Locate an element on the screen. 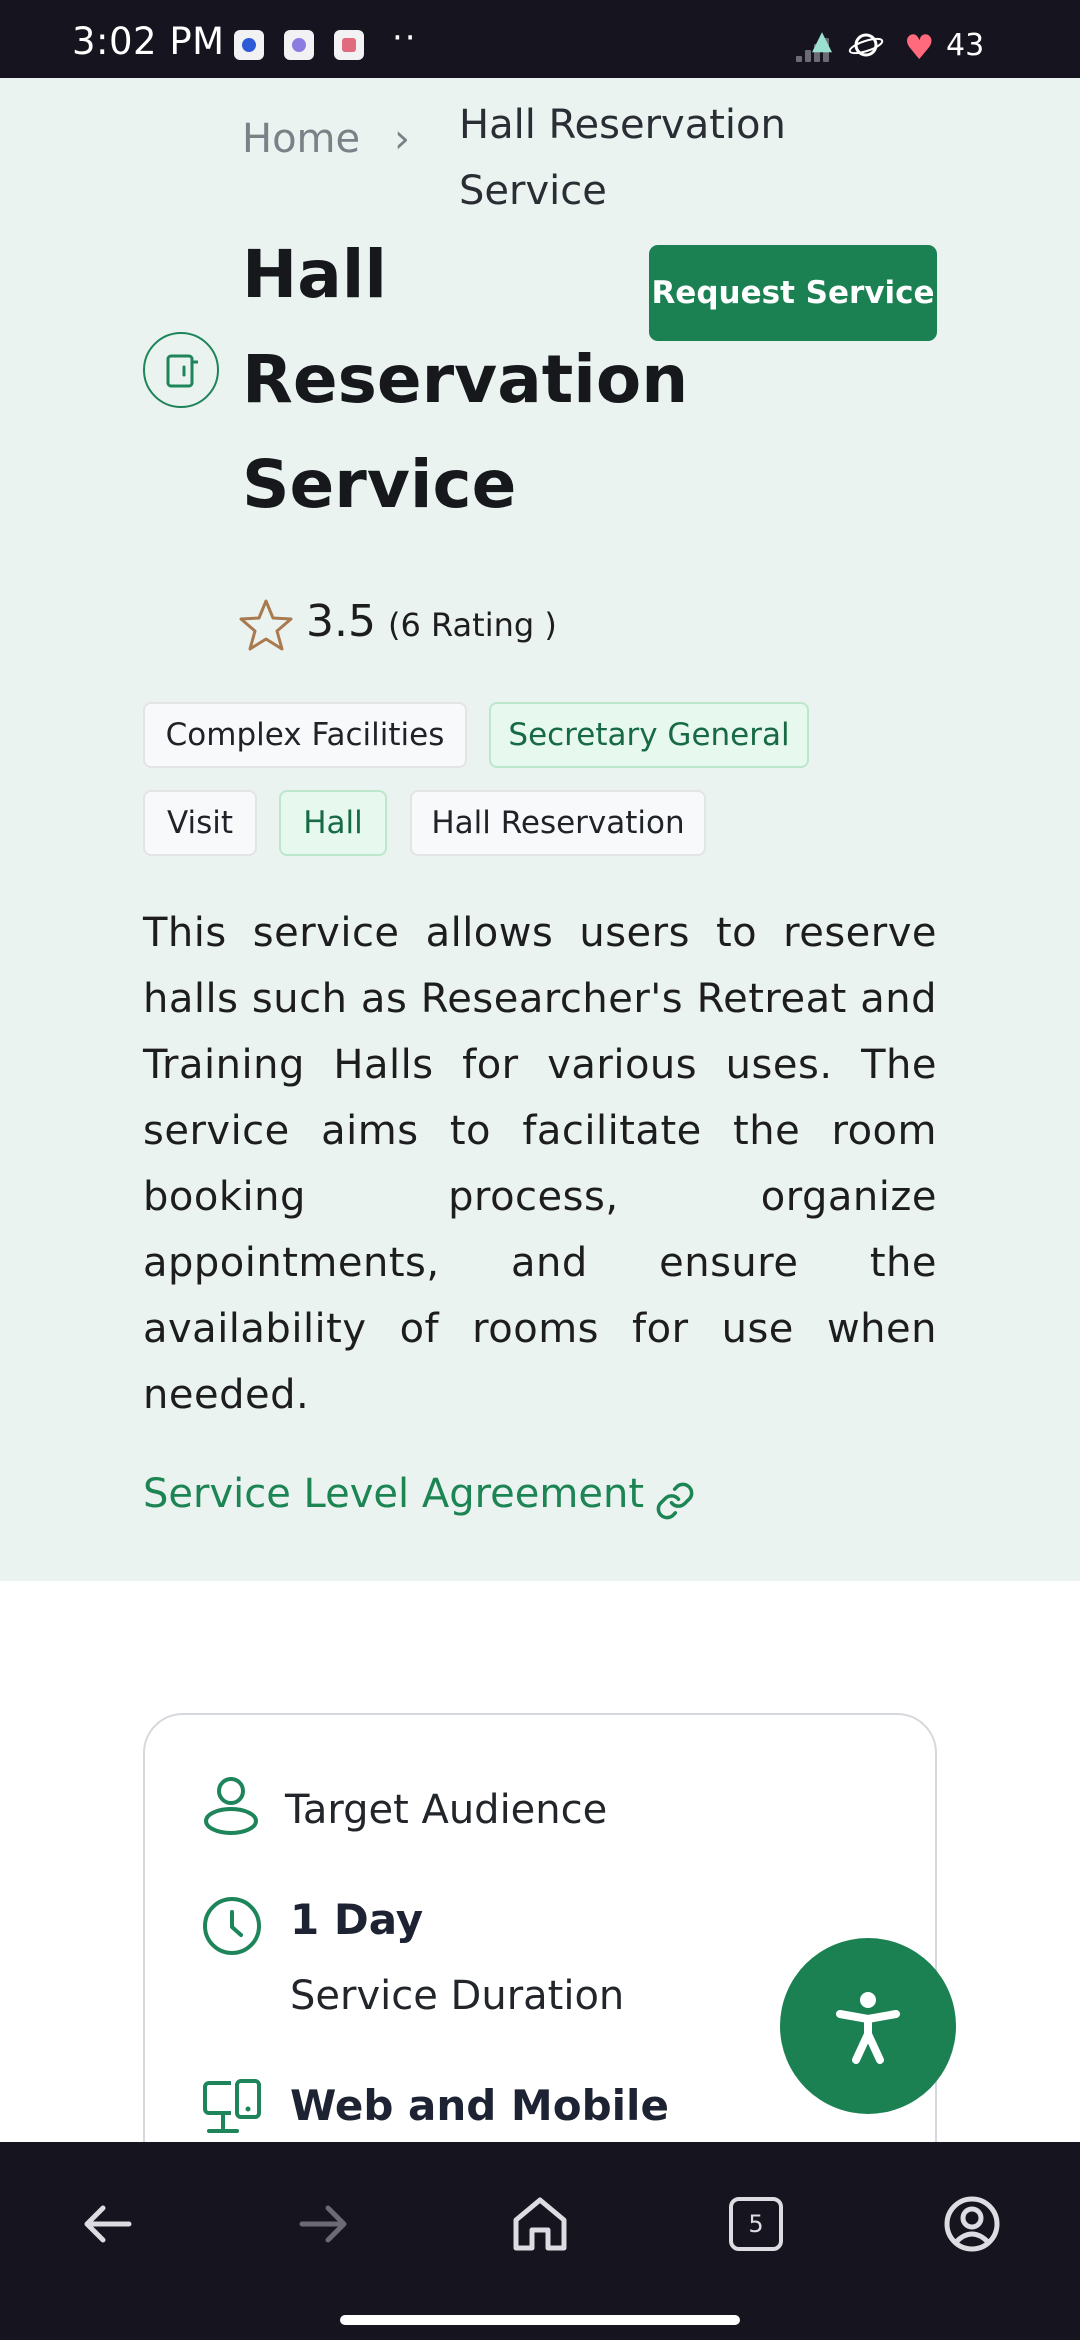 This screenshot has width=1080, height=2340. breadcrumb-current: Hall Reservation Service is located at coordinates (622, 158).